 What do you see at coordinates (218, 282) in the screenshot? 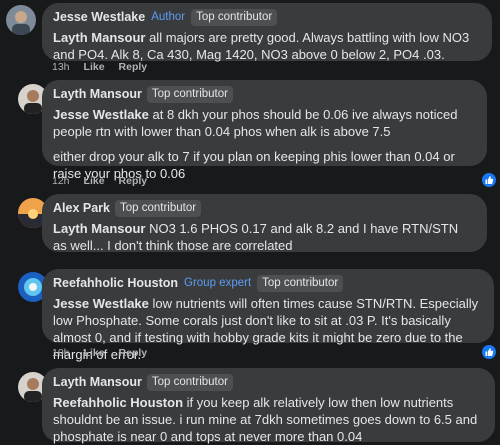
I see `group-expert-badge: Group expert` at bounding box center [218, 282].